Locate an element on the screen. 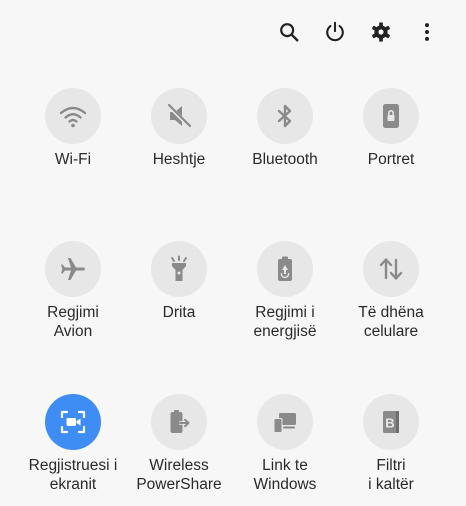 This screenshot has height=506, width=466. tile-screen-recorder-label: Regjistruesi i ekranit is located at coordinates (73, 475).